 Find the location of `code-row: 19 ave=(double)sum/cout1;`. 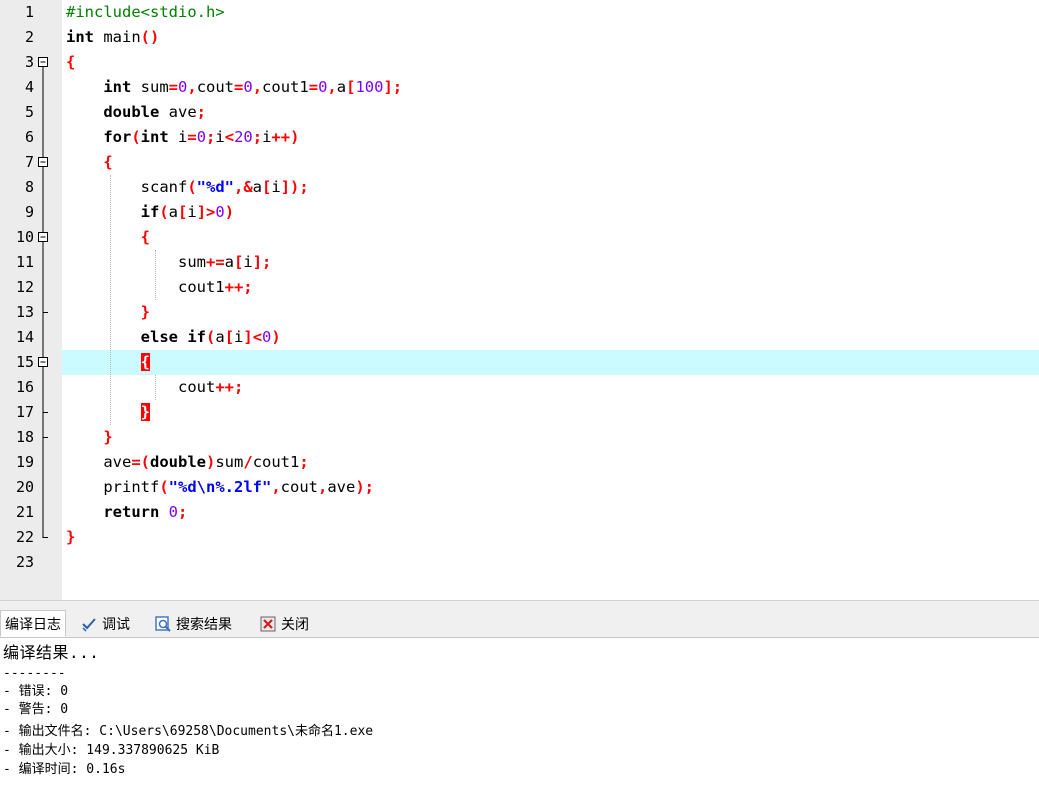

code-row: 19 ave=(double)sum/cout1; is located at coordinates (519, 462).